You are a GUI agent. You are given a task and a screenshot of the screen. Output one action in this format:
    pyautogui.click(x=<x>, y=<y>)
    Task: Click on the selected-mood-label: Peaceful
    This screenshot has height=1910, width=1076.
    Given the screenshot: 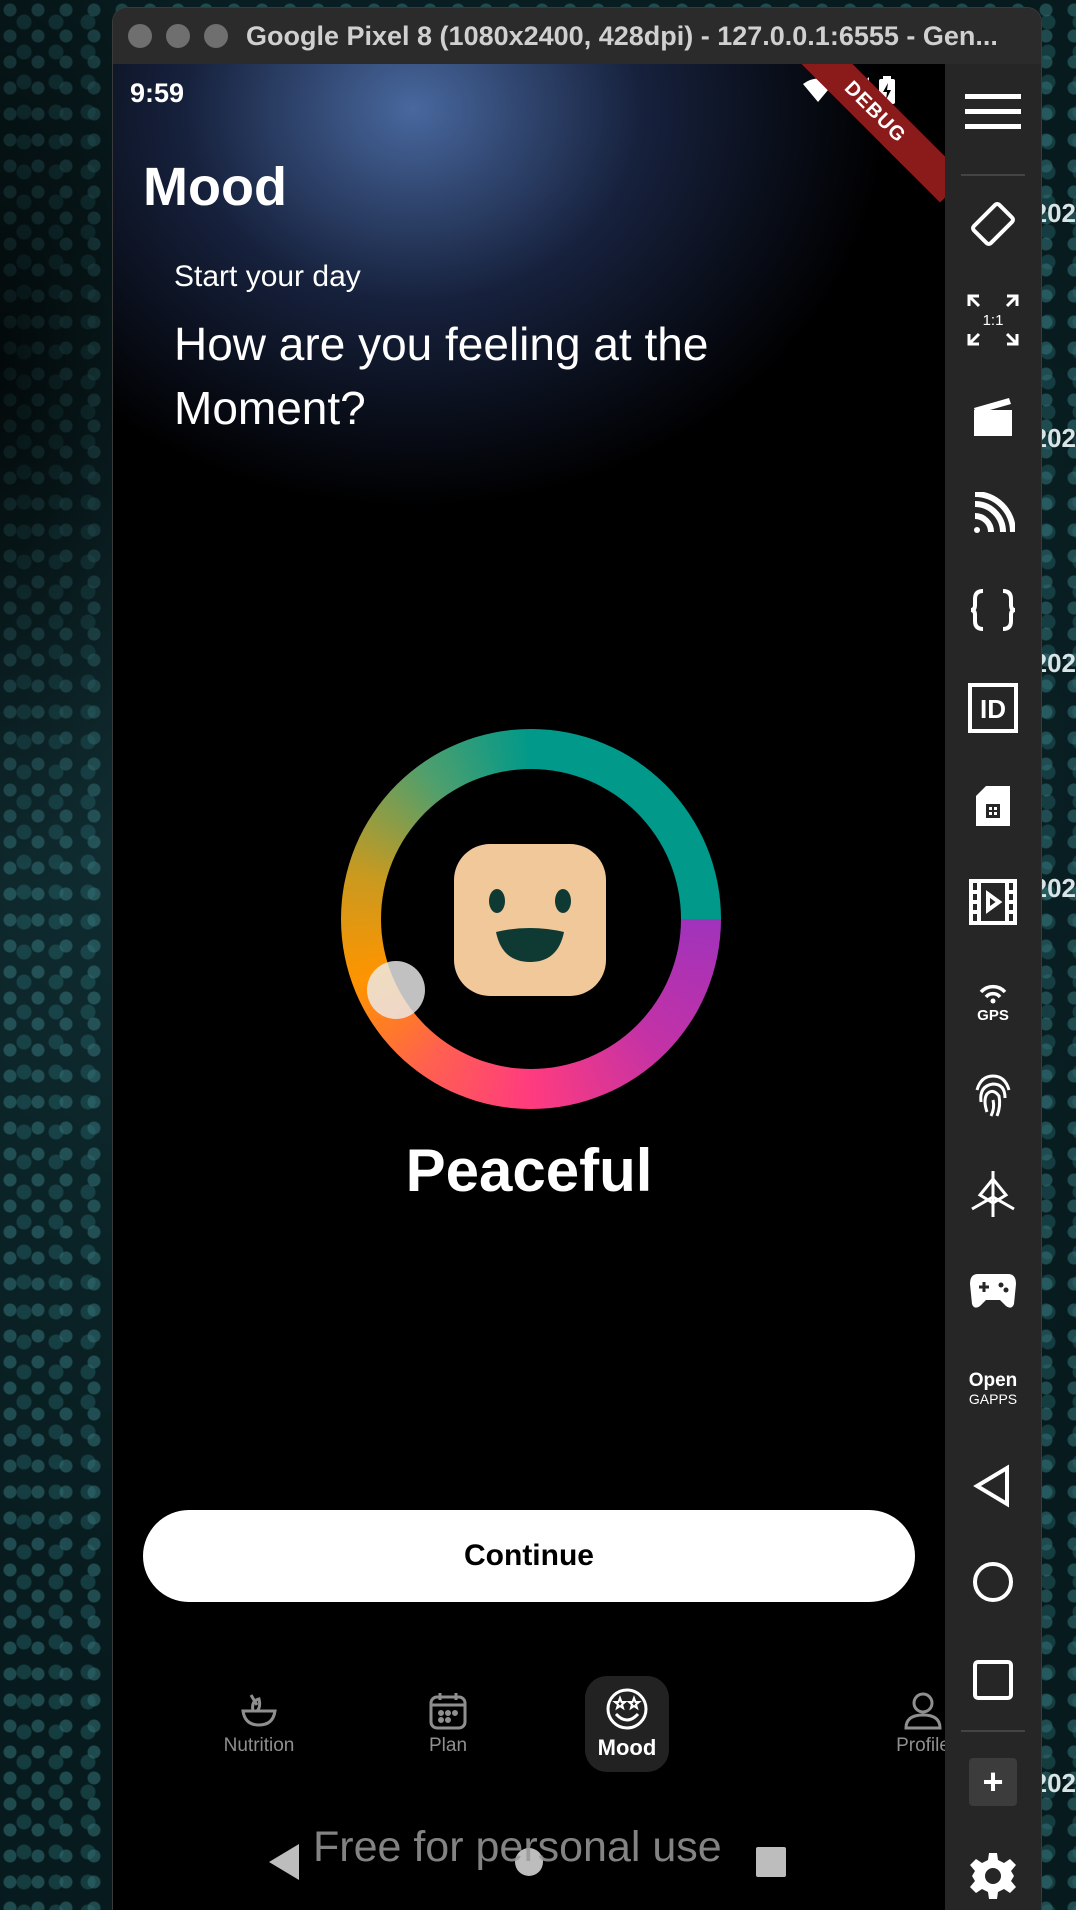 What is the action you would take?
    pyautogui.click(x=529, y=1170)
    